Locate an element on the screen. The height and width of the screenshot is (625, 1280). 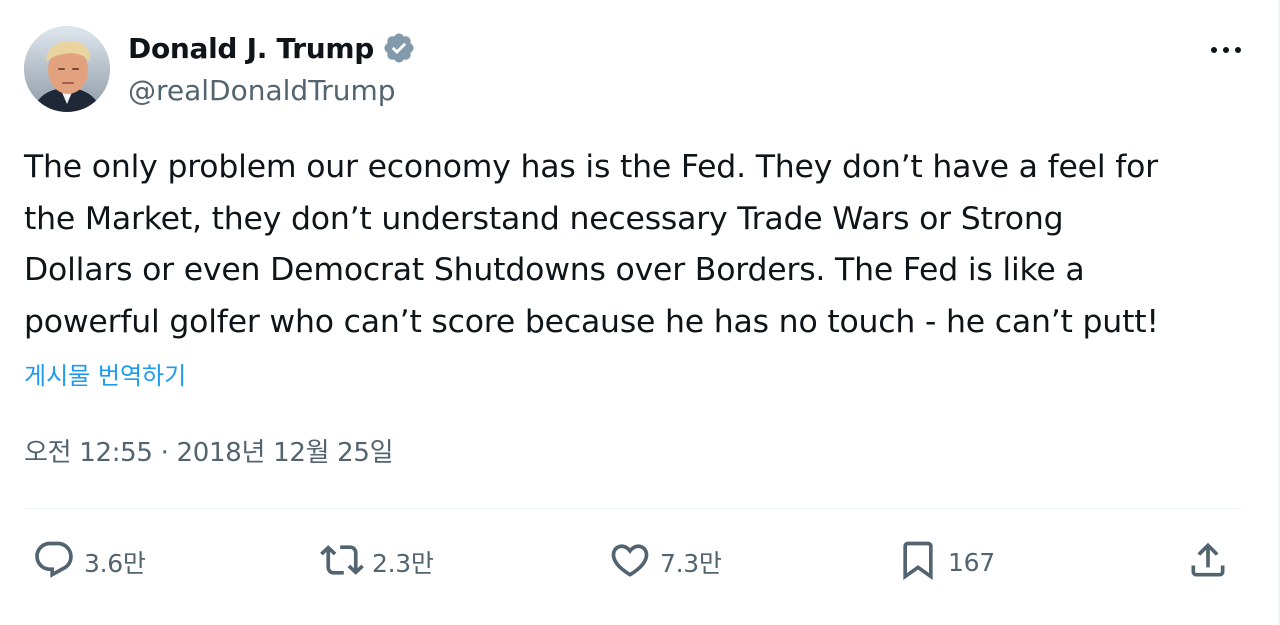
bookmark-icon is located at coordinates (918, 562).